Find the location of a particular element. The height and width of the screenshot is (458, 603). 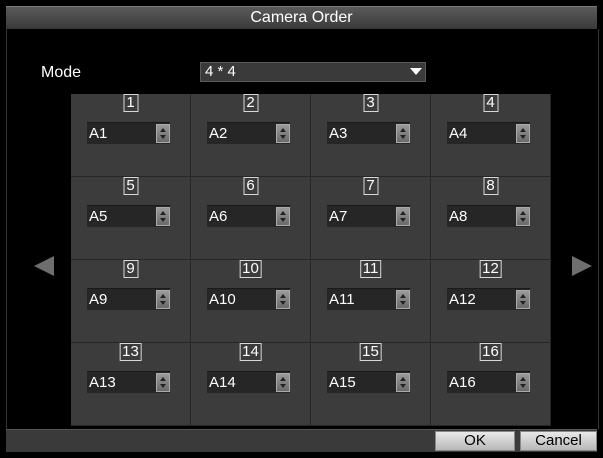

cell-number: 11 is located at coordinates (370, 269).